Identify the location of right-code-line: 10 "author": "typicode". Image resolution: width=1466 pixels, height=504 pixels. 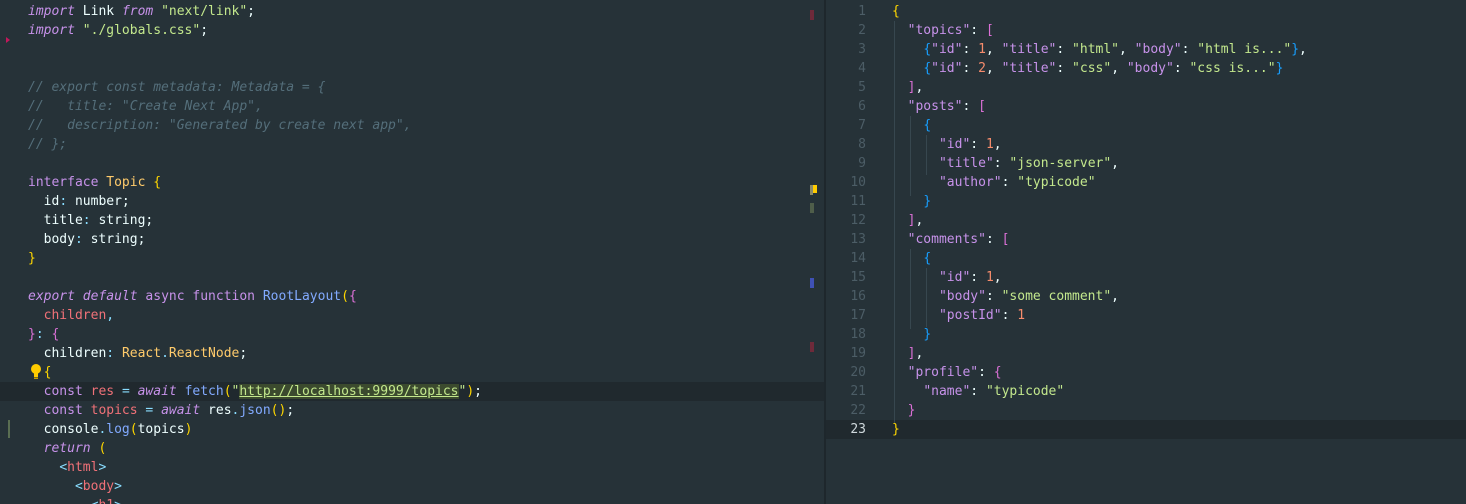
(1146, 182).